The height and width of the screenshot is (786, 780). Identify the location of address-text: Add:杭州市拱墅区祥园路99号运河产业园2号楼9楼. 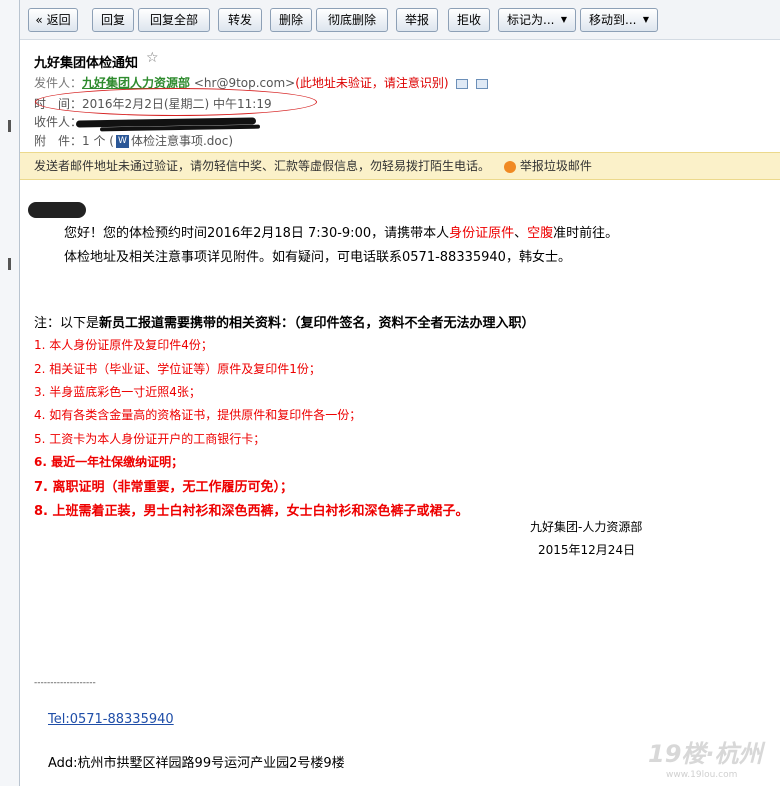
(196, 763).